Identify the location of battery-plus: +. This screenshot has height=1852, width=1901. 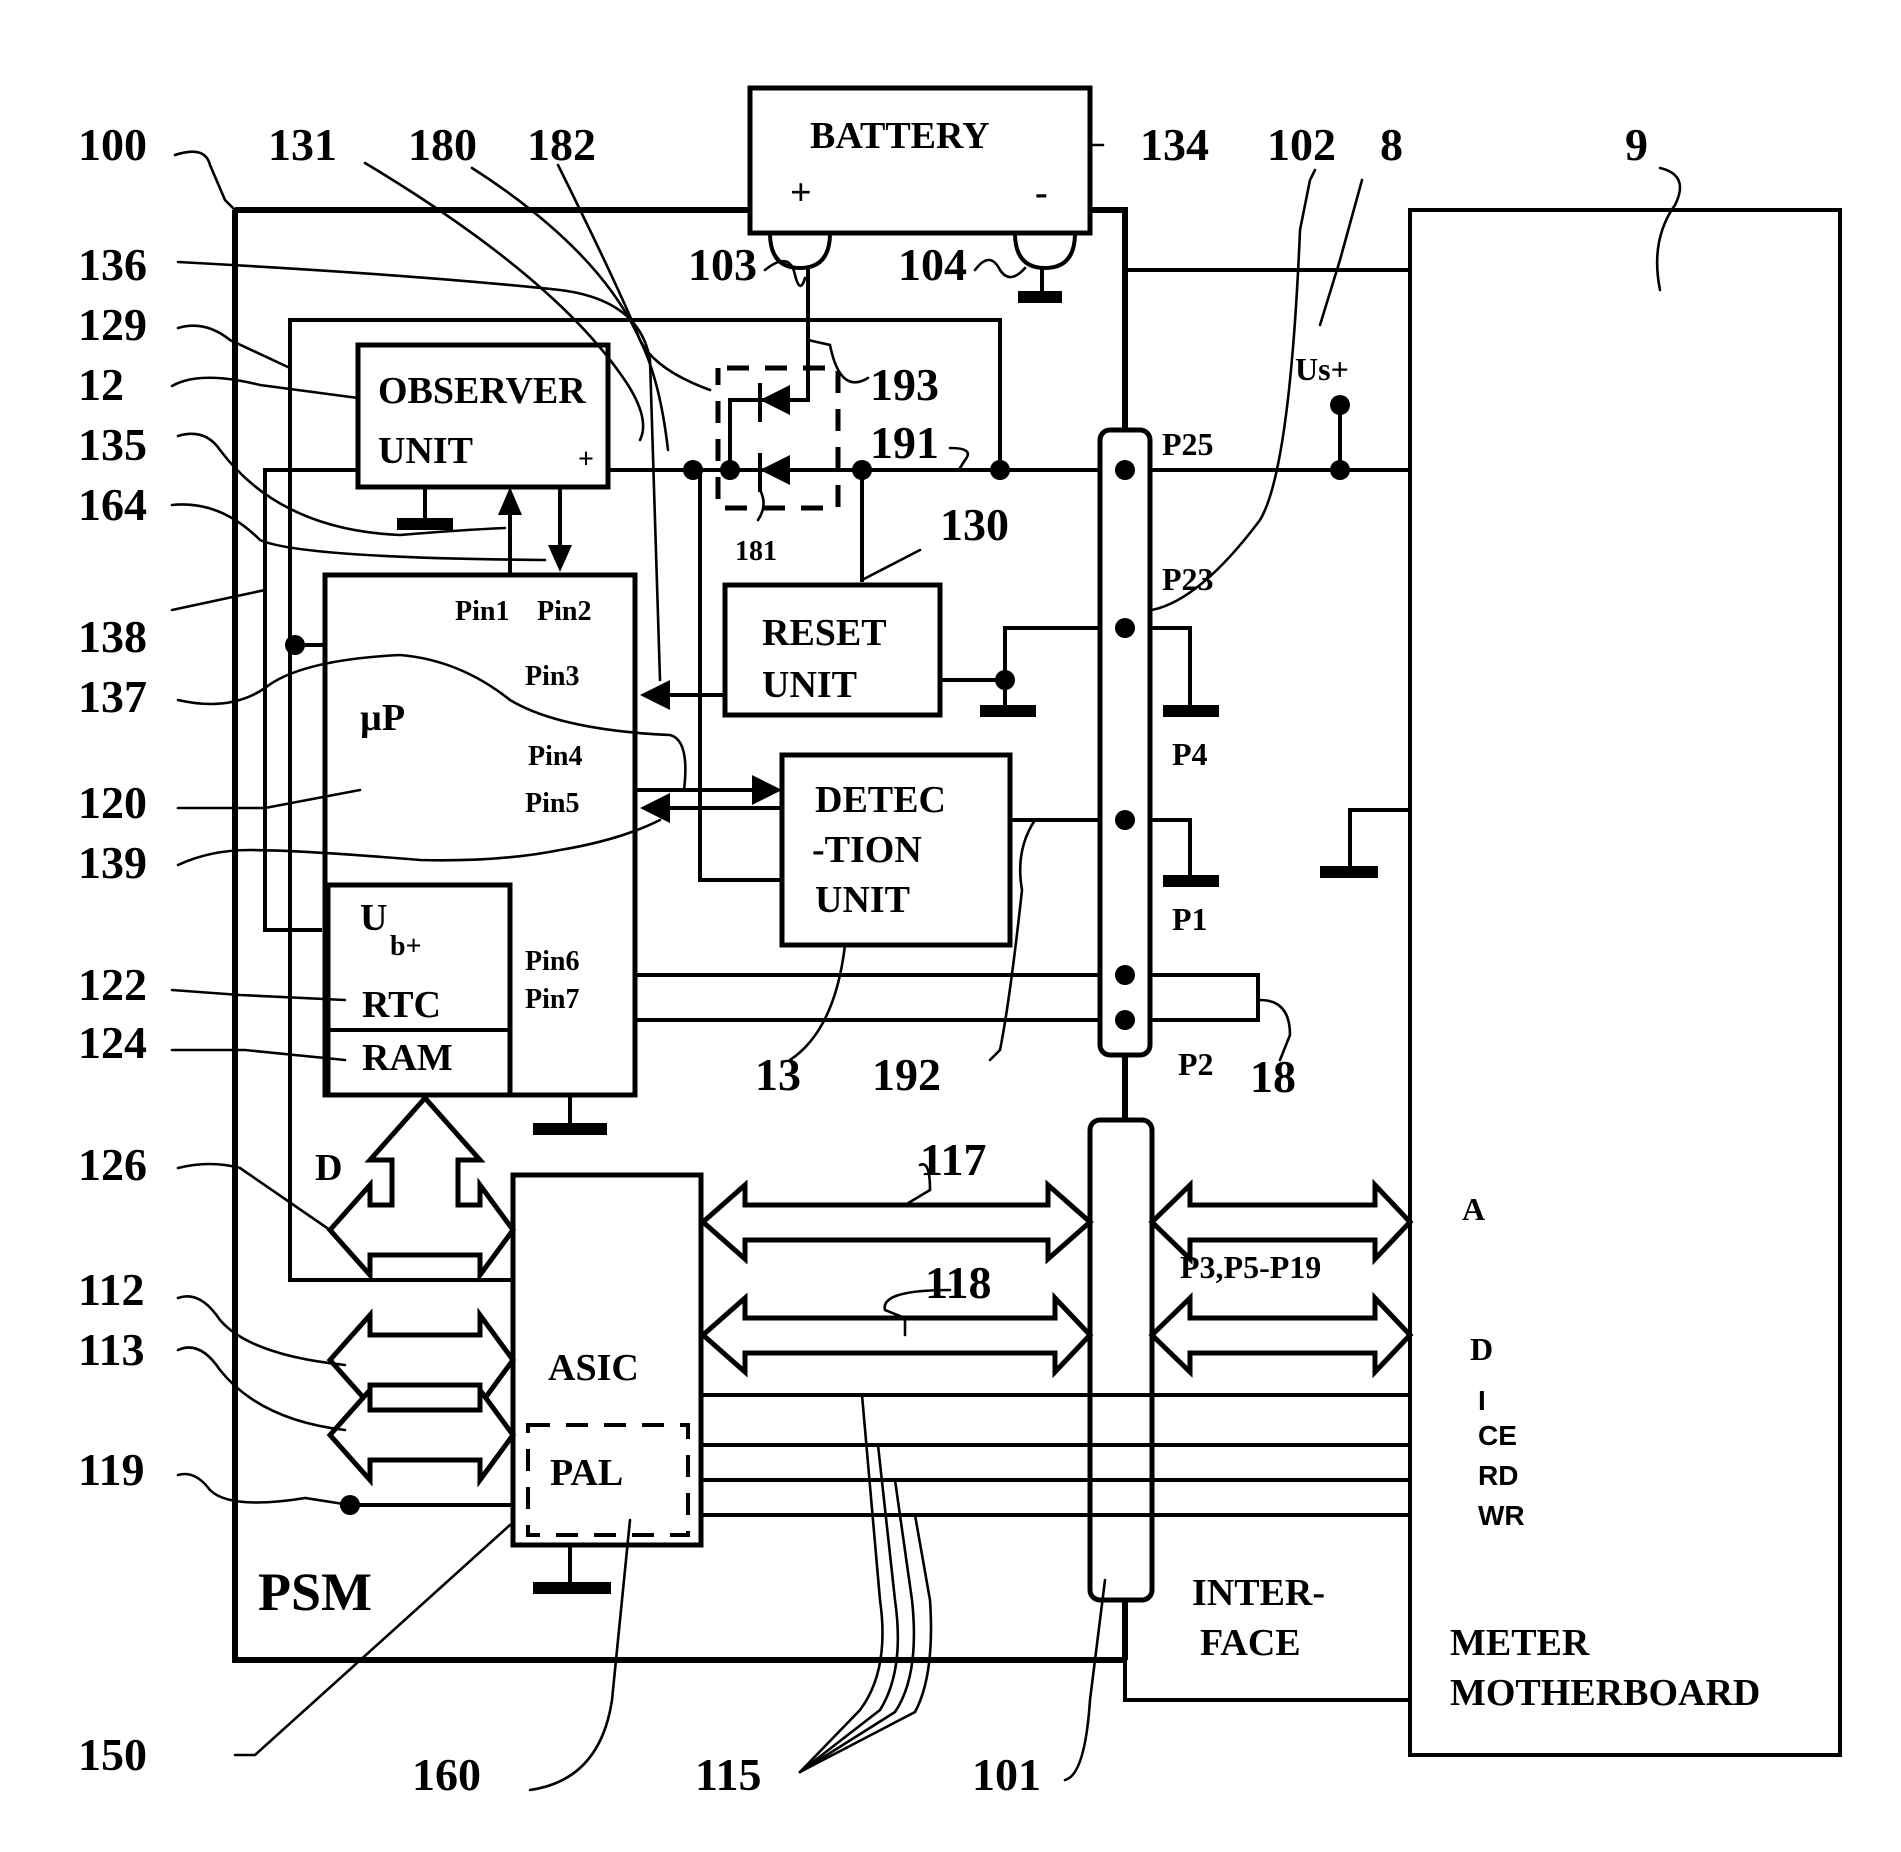
(801, 193).